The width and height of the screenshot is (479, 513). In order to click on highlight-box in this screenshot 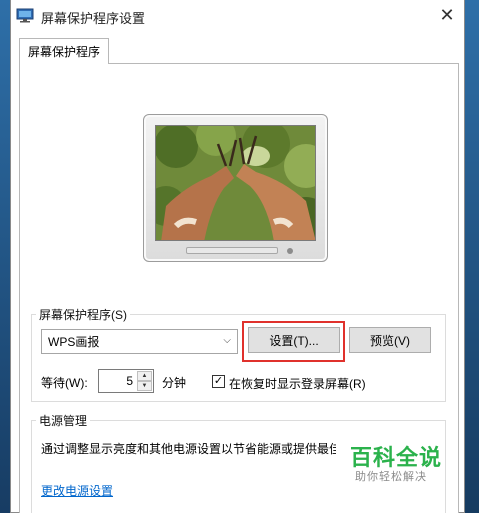, I will do `click(293, 341)`.